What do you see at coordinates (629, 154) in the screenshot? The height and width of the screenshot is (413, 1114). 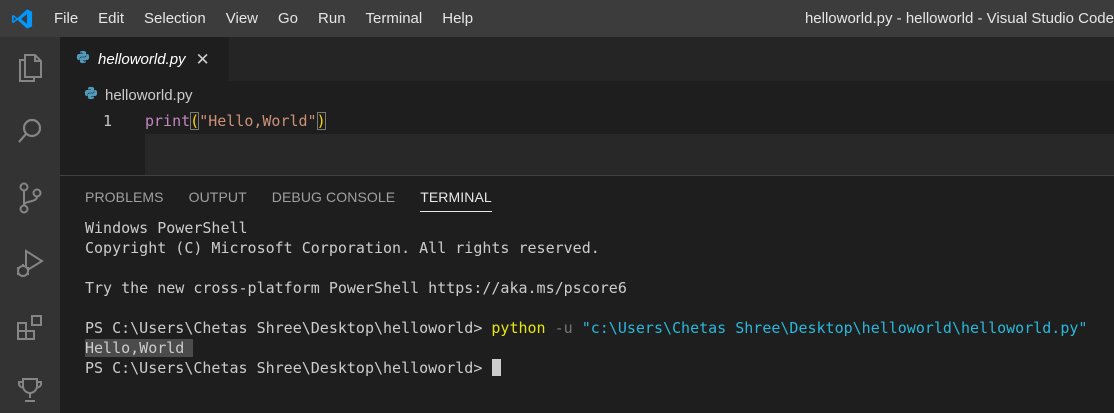 I see `editor-empty-area` at bounding box center [629, 154].